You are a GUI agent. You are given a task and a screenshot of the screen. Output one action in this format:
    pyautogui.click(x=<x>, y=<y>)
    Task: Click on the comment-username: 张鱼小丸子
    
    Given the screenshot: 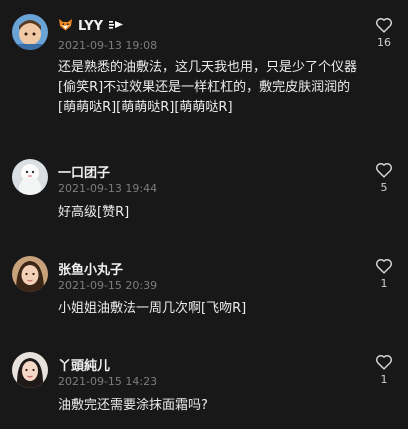 What is the action you would take?
    pyautogui.click(x=90, y=268)
    